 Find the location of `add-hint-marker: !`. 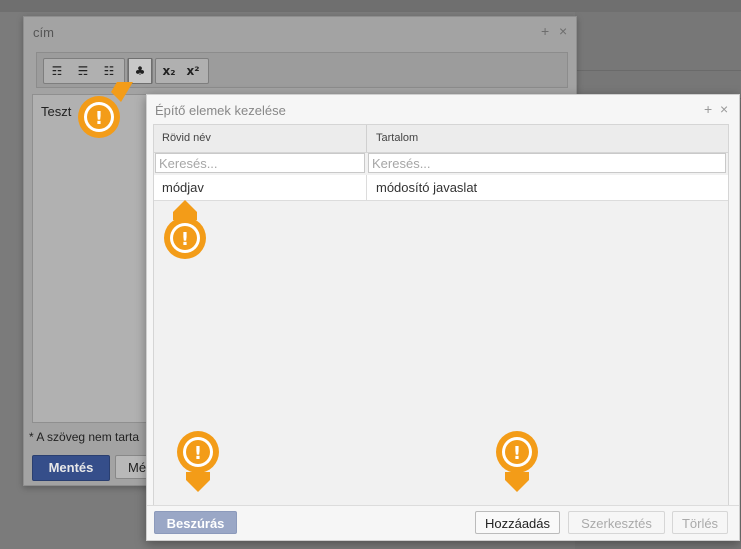

add-hint-marker: ! is located at coordinates (517, 462).